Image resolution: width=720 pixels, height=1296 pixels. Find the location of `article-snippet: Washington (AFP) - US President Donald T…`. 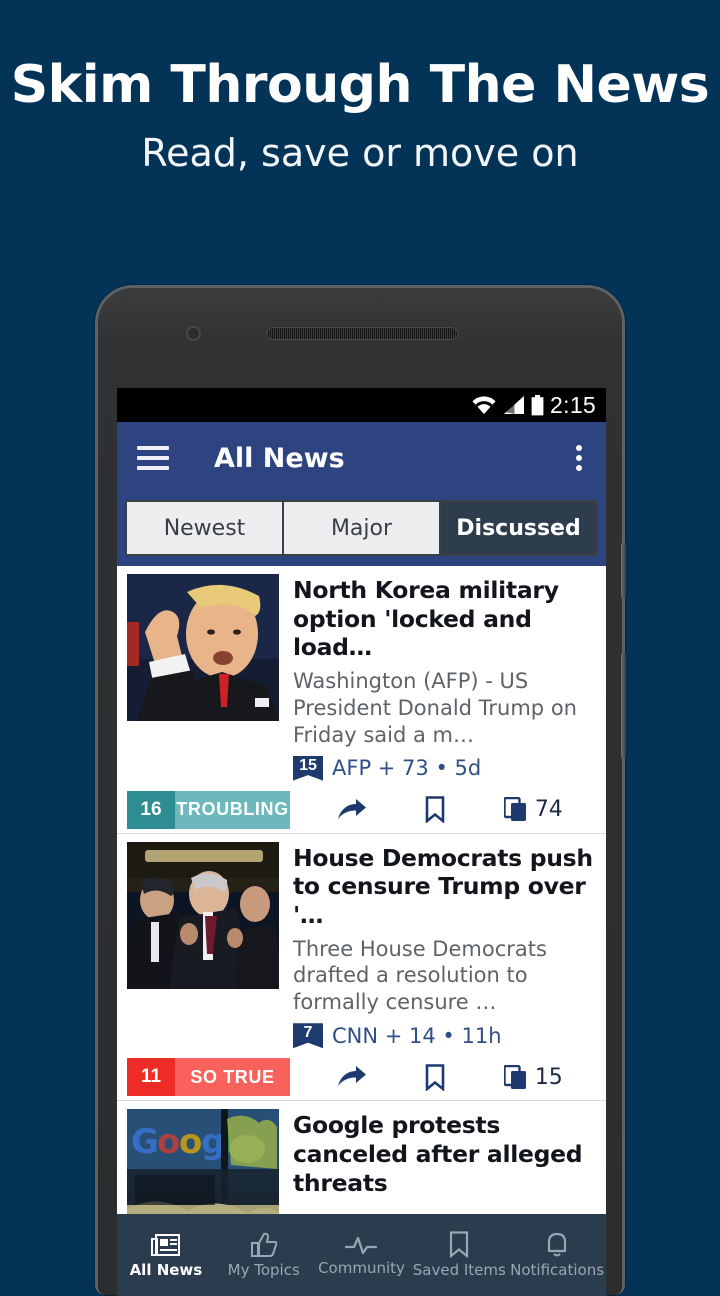

article-snippet: Washington (AFP) - US President Donald T… is located at coordinates (435, 707).